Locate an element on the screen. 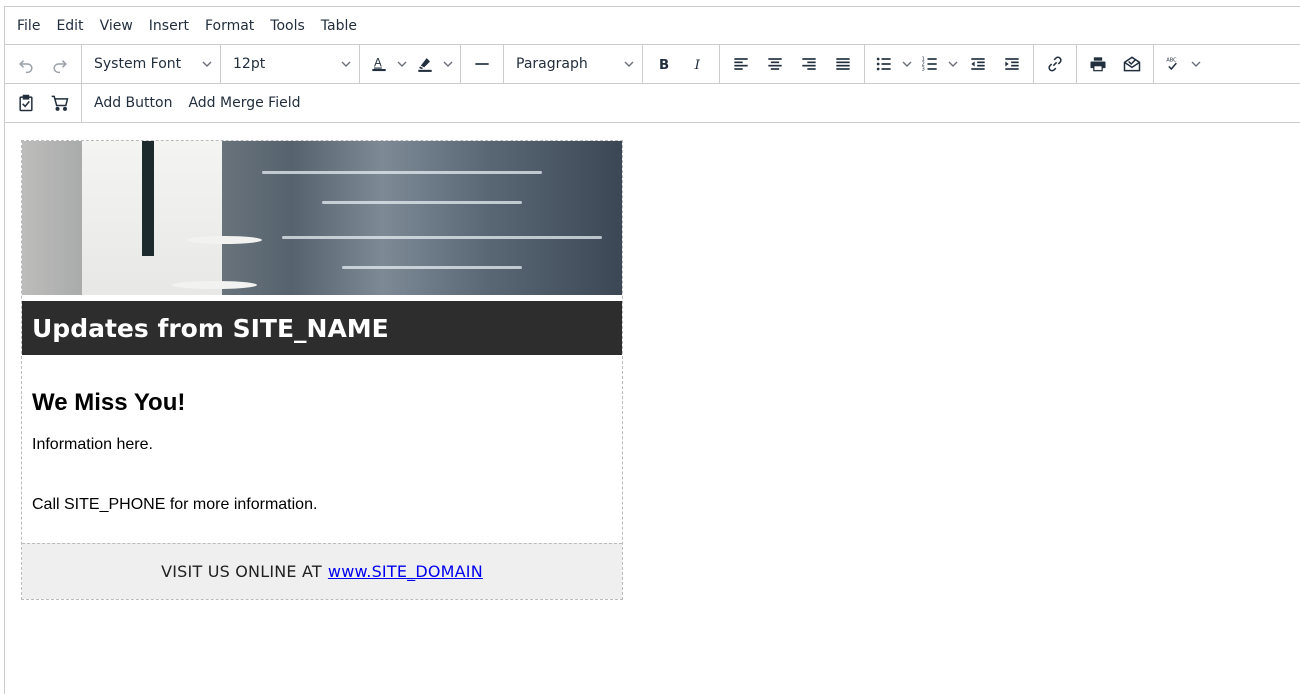 This screenshot has width=1300, height=694. outdent-button is located at coordinates (978, 64).